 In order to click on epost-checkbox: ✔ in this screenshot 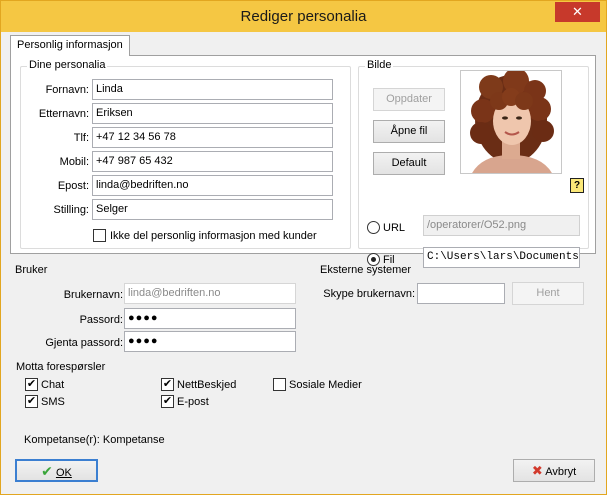, I will do `click(167, 401)`.